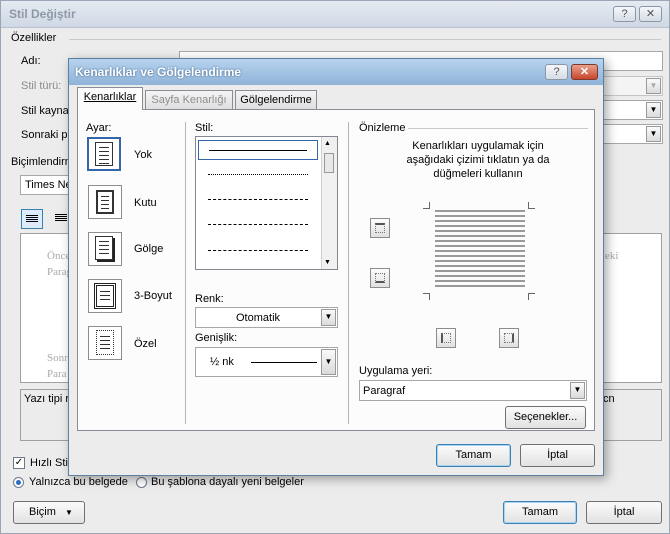  I want to click on scroll-down-icon: ▼, so click(327, 262).